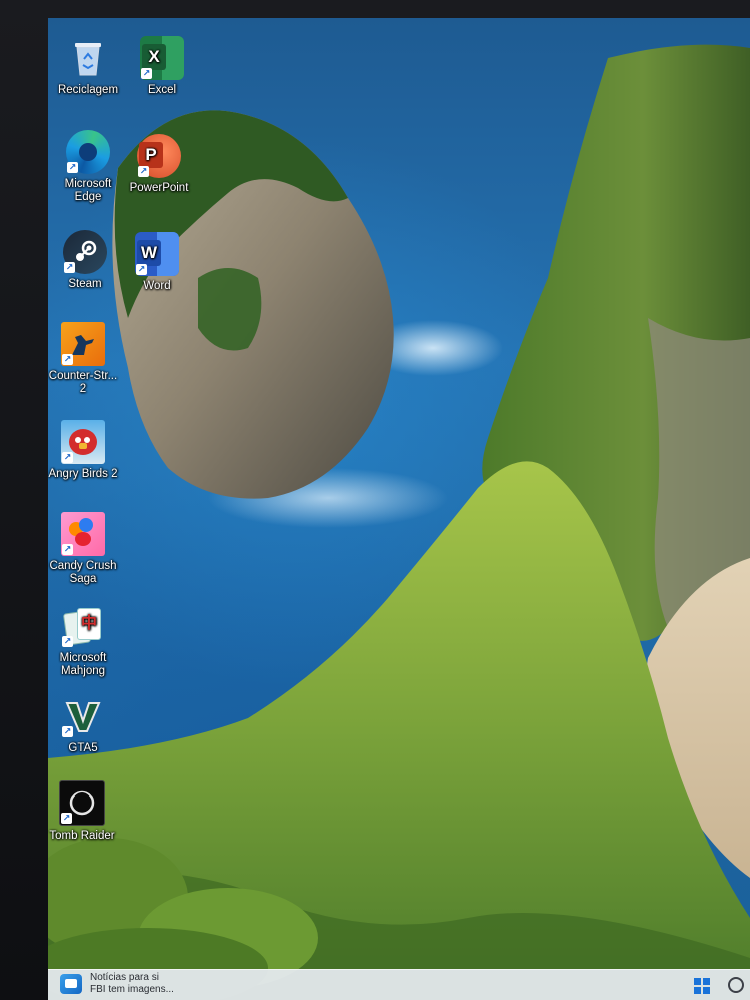  I want to click on desktop-icon-label: Candy Crush Saga, so click(83, 572).